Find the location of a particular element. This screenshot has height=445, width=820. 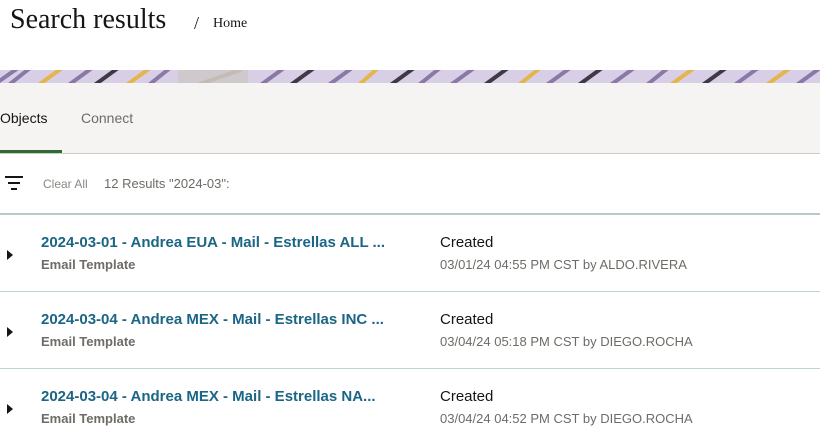

result-meta: 03/01/24 04:55 PM CST by ALDO.RIVERA is located at coordinates (563, 264).